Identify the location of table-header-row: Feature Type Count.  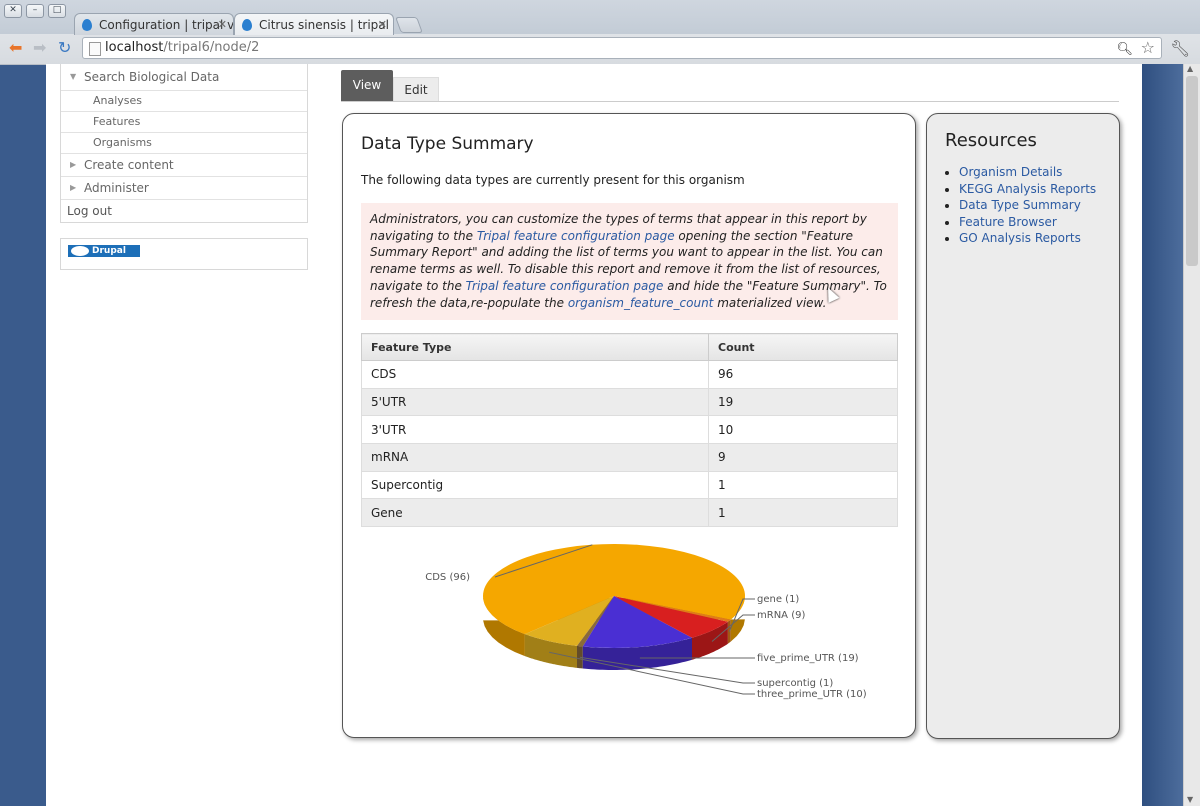
(629, 347).